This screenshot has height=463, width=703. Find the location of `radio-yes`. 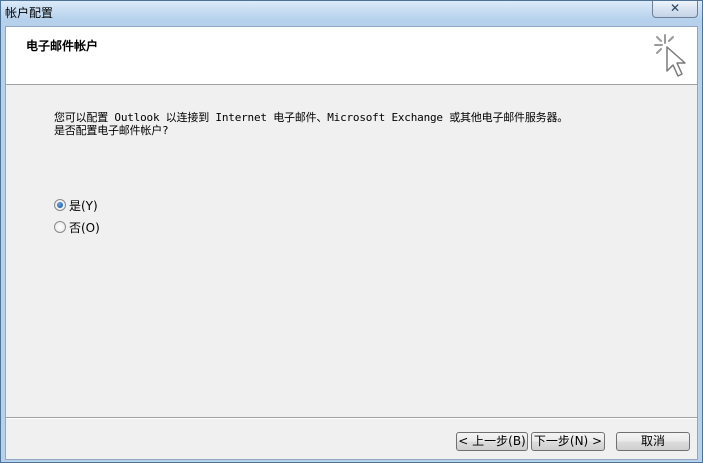

radio-yes is located at coordinates (60, 205).